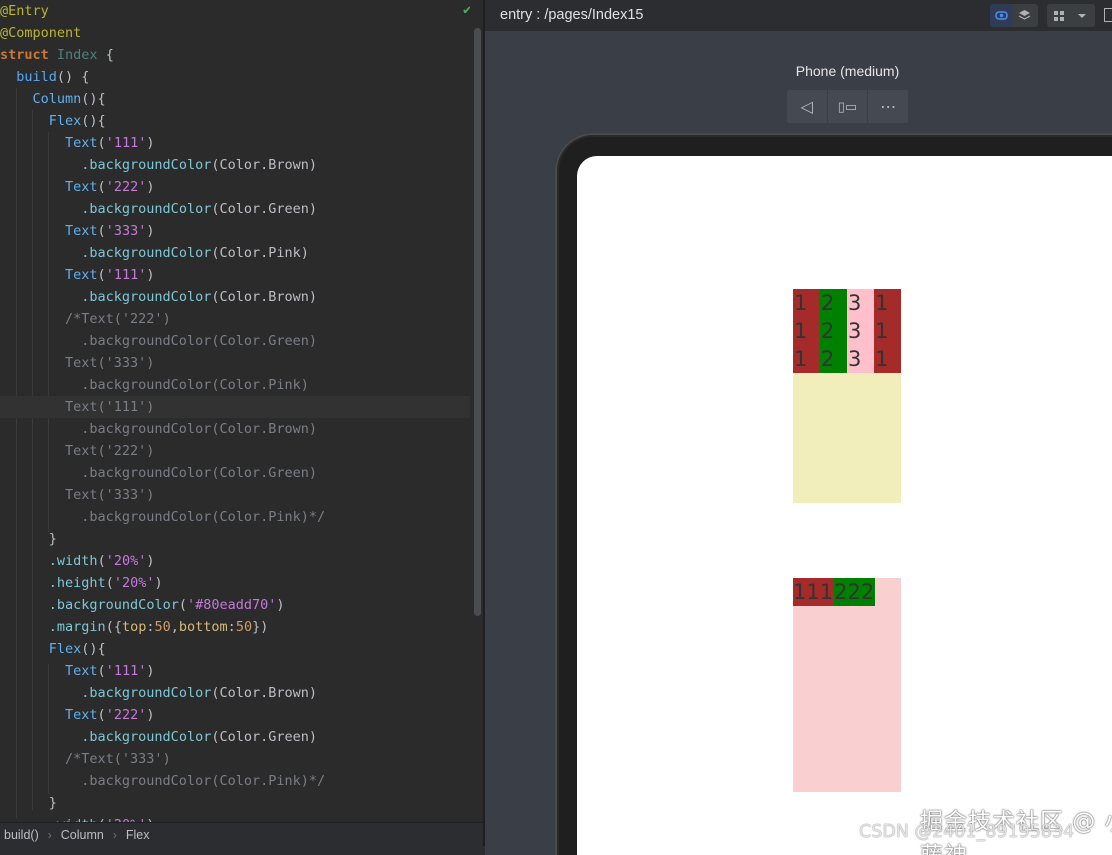 The height and width of the screenshot is (855, 1112). Describe the element at coordinates (847, 396) in the screenshot. I see `flex-container-1: 111222333111` at that location.